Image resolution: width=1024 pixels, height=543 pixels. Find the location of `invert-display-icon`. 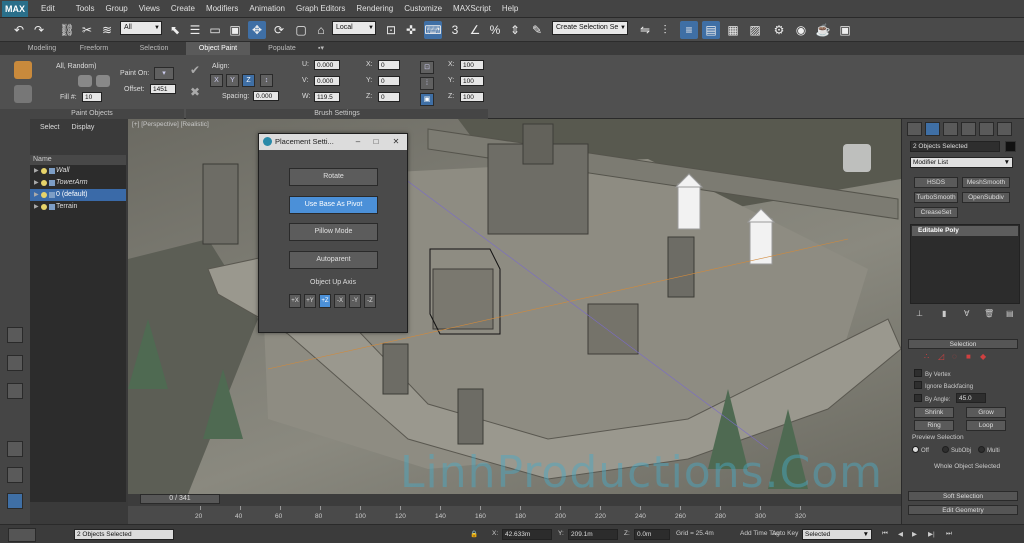

invert-display-icon is located at coordinates (15, 391).